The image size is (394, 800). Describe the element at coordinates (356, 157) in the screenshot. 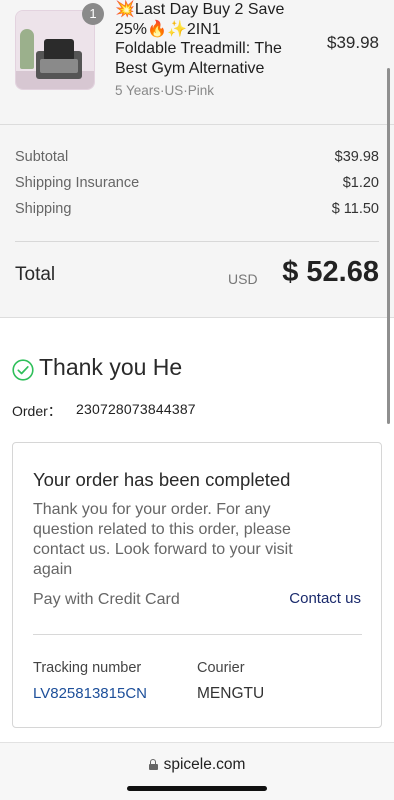

I see `subtotal-value: $39.98` at that location.